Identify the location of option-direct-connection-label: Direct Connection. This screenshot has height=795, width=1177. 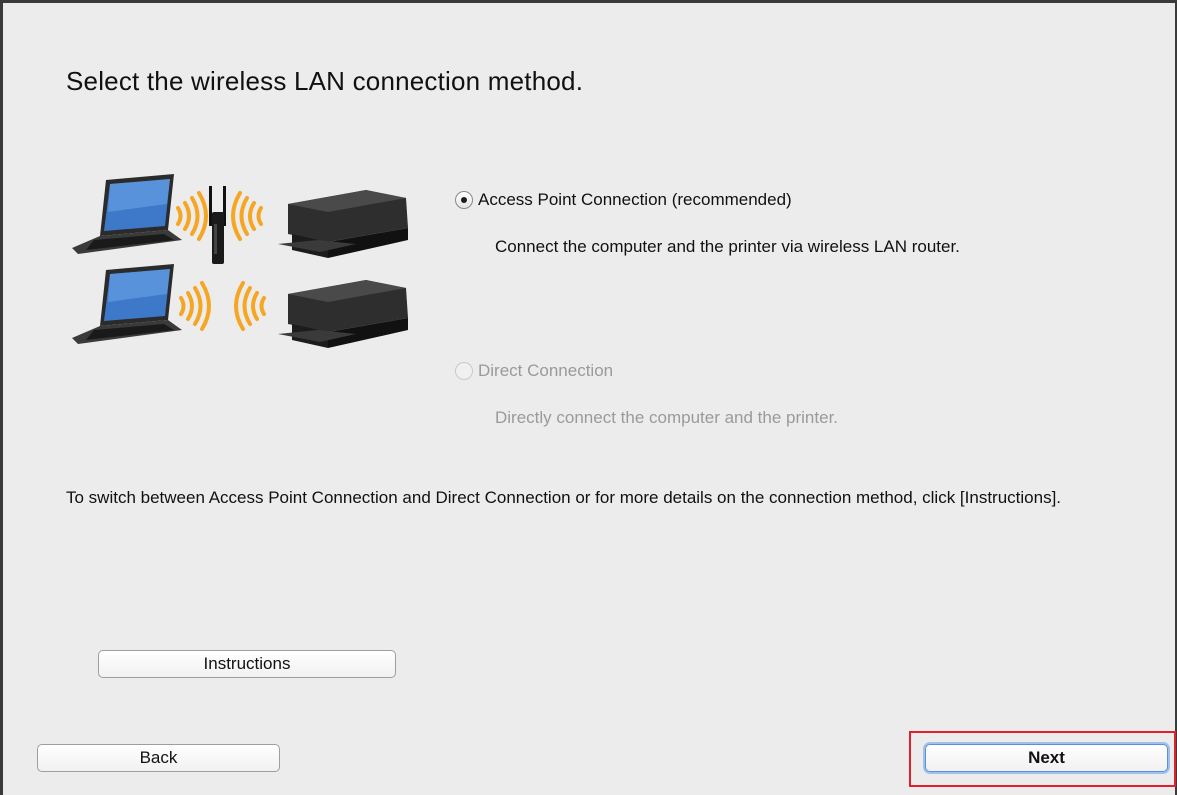
(546, 370).